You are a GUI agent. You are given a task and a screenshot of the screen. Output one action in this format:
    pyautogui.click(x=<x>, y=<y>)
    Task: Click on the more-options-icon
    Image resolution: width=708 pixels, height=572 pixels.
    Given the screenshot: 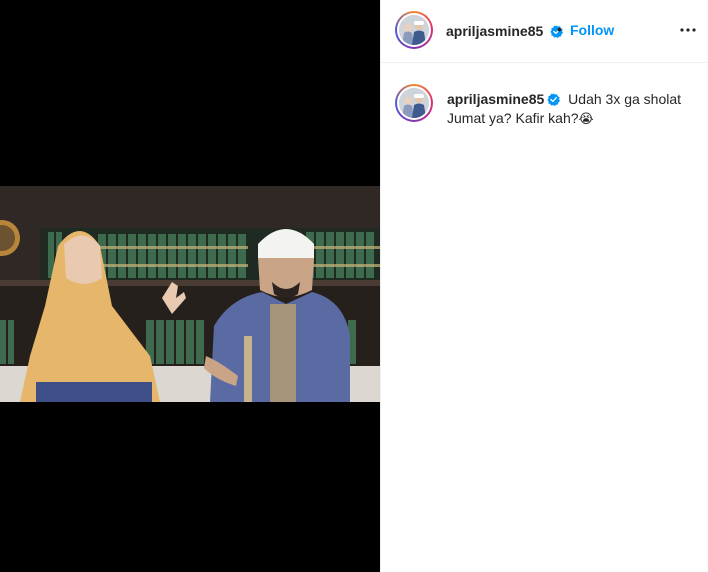 What is the action you would take?
    pyautogui.click(x=688, y=30)
    